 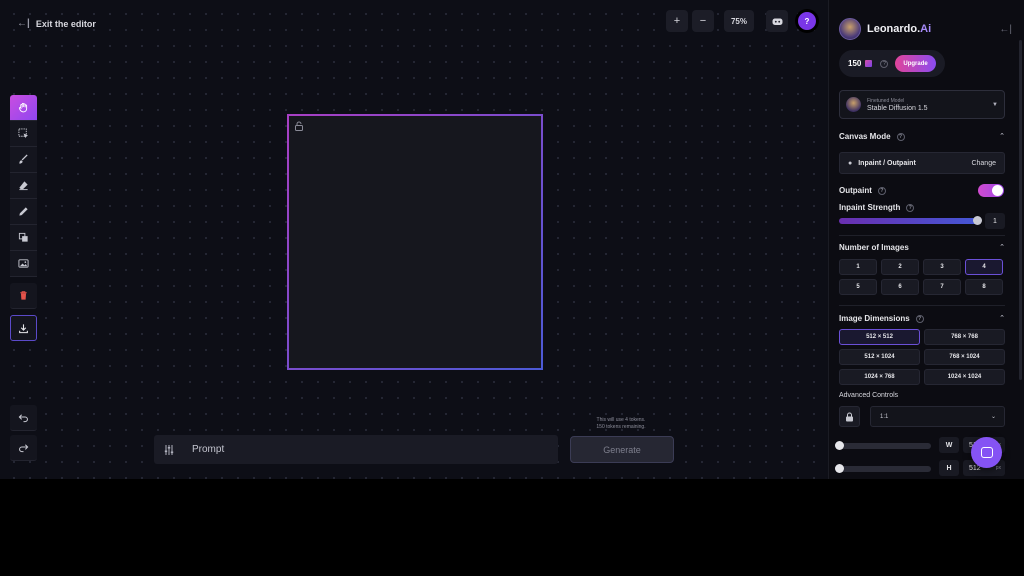 I want to click on upgrade-button: Upgrade, so click(x=915, y=63).